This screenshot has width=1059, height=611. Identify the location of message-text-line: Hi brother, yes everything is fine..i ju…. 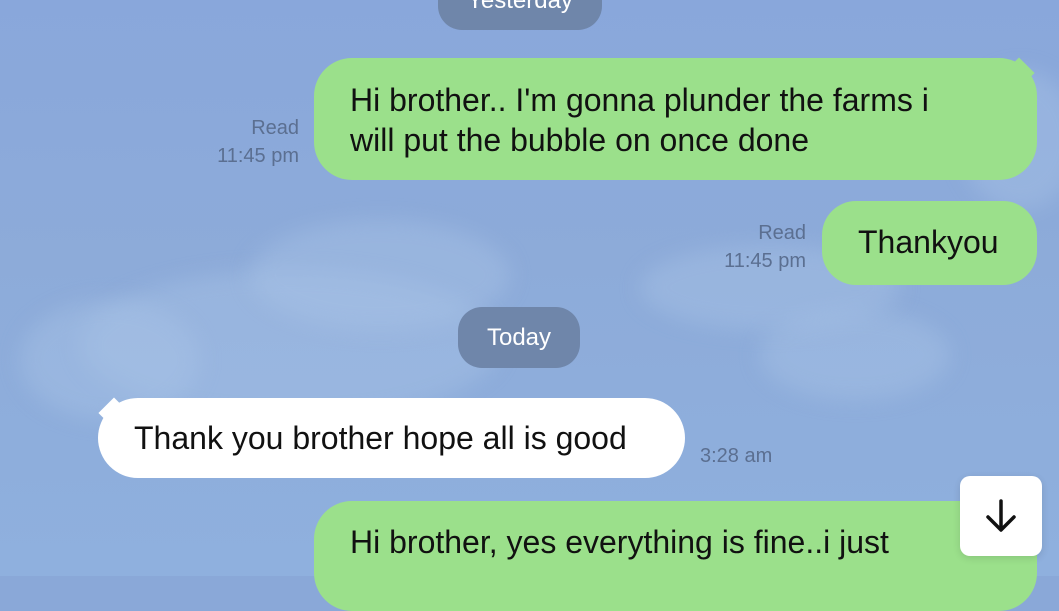
(619, 542).